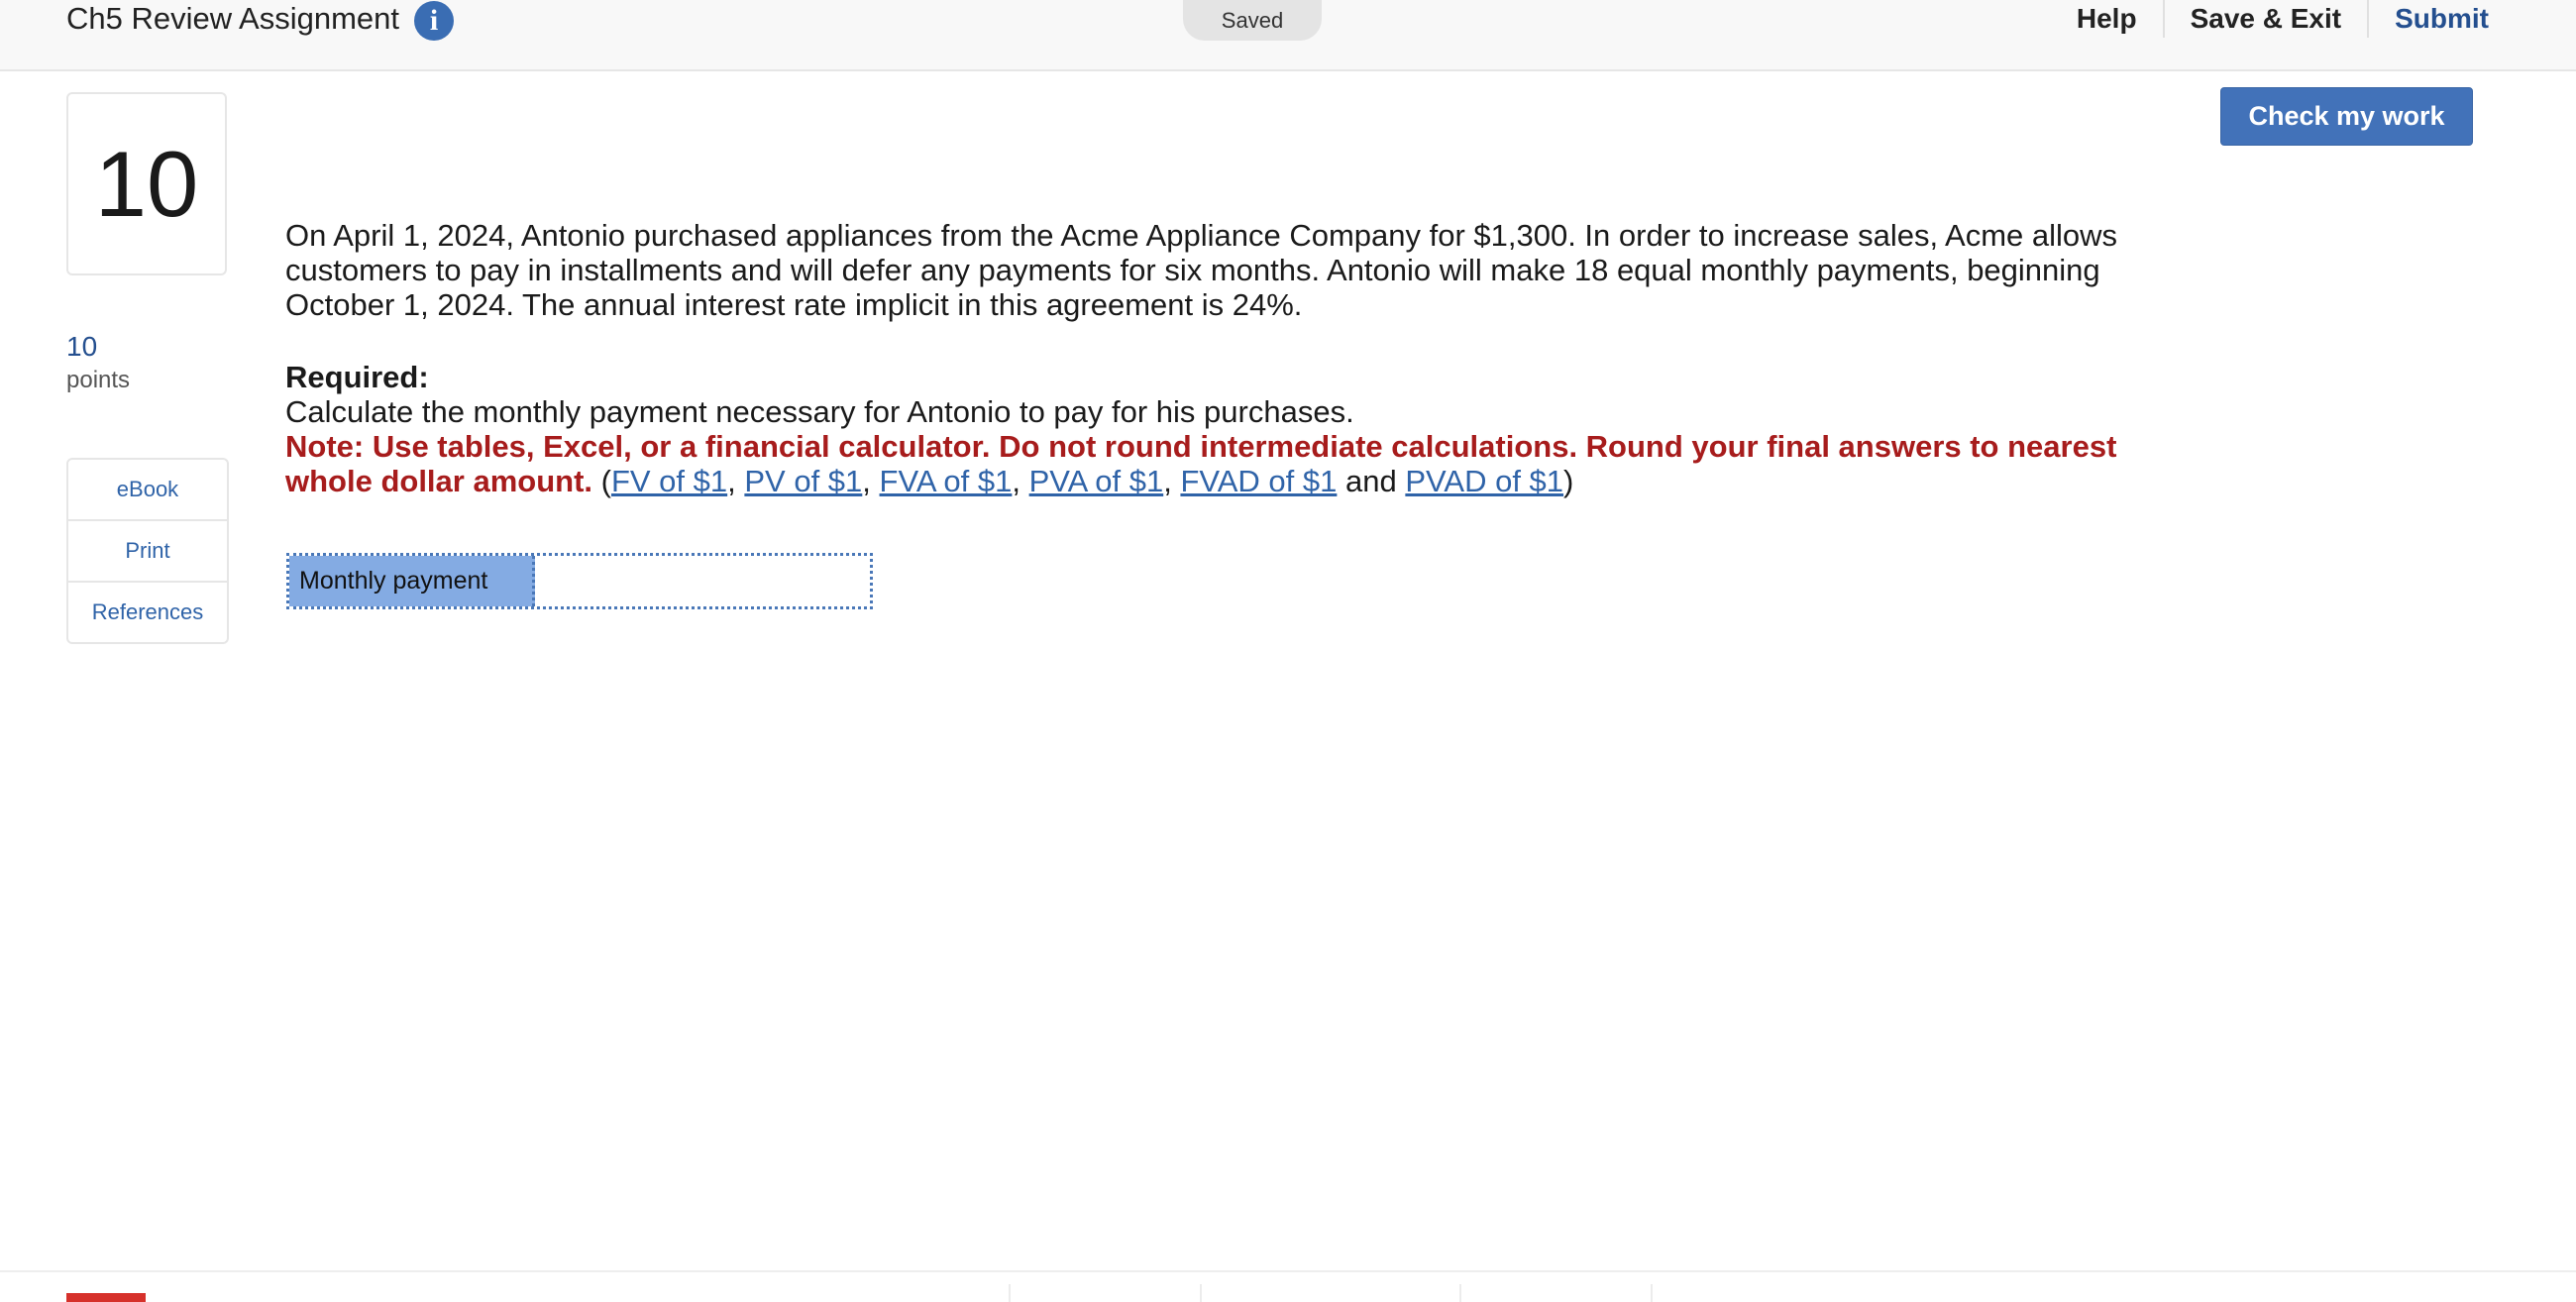 Image resolution: width=2576 pixels, height=1302 pixels. I want to click on points-value: 10, so click(82, 346).